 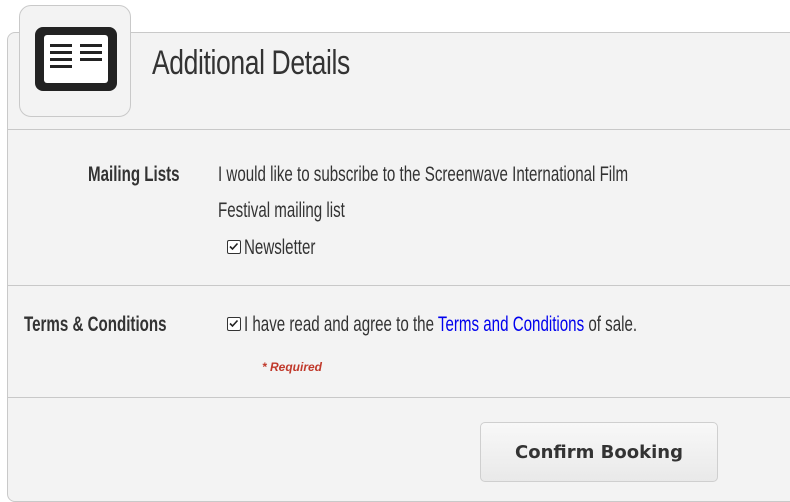 What do you see at coordinates (279, 248) in the screenshot?
I see `newsletter-label: Newsletter` at bounding box center [279, 248].